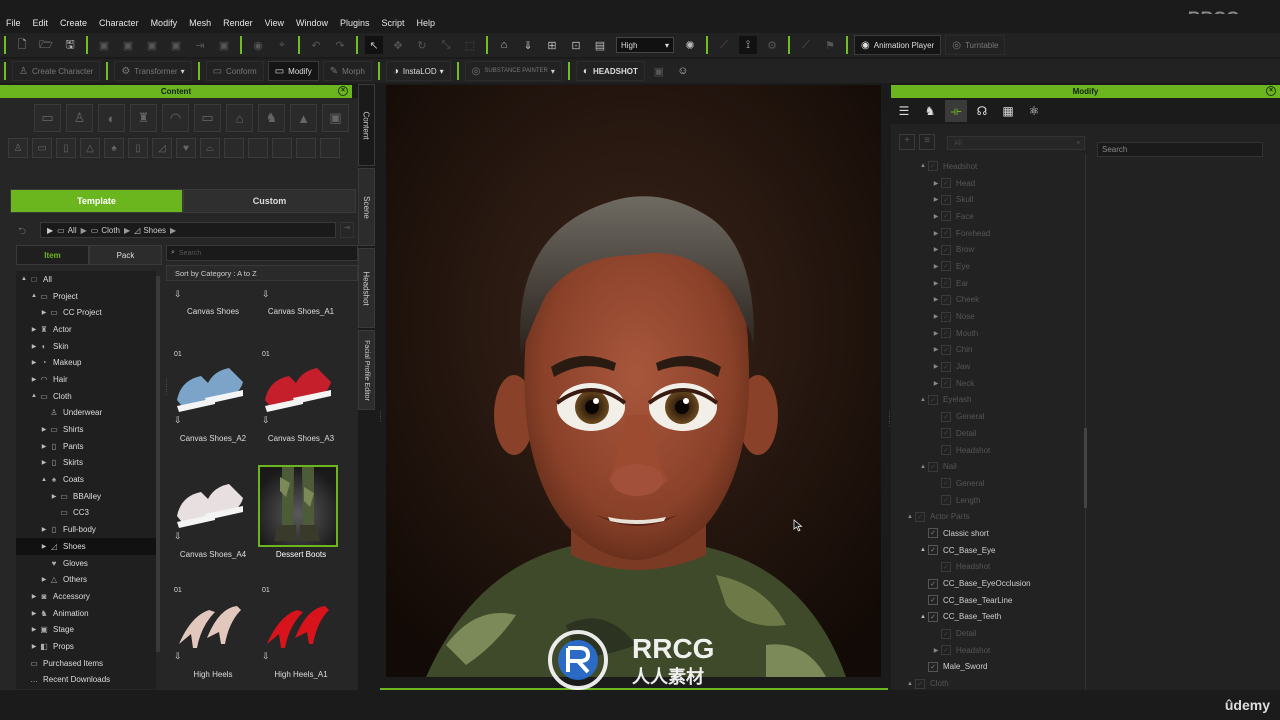 The height and width of the screenshot is (720, 1280). Describe the element at coordinates (504, 45) in the screenshot. I see `home-camera-icon: ⌂` at that location.